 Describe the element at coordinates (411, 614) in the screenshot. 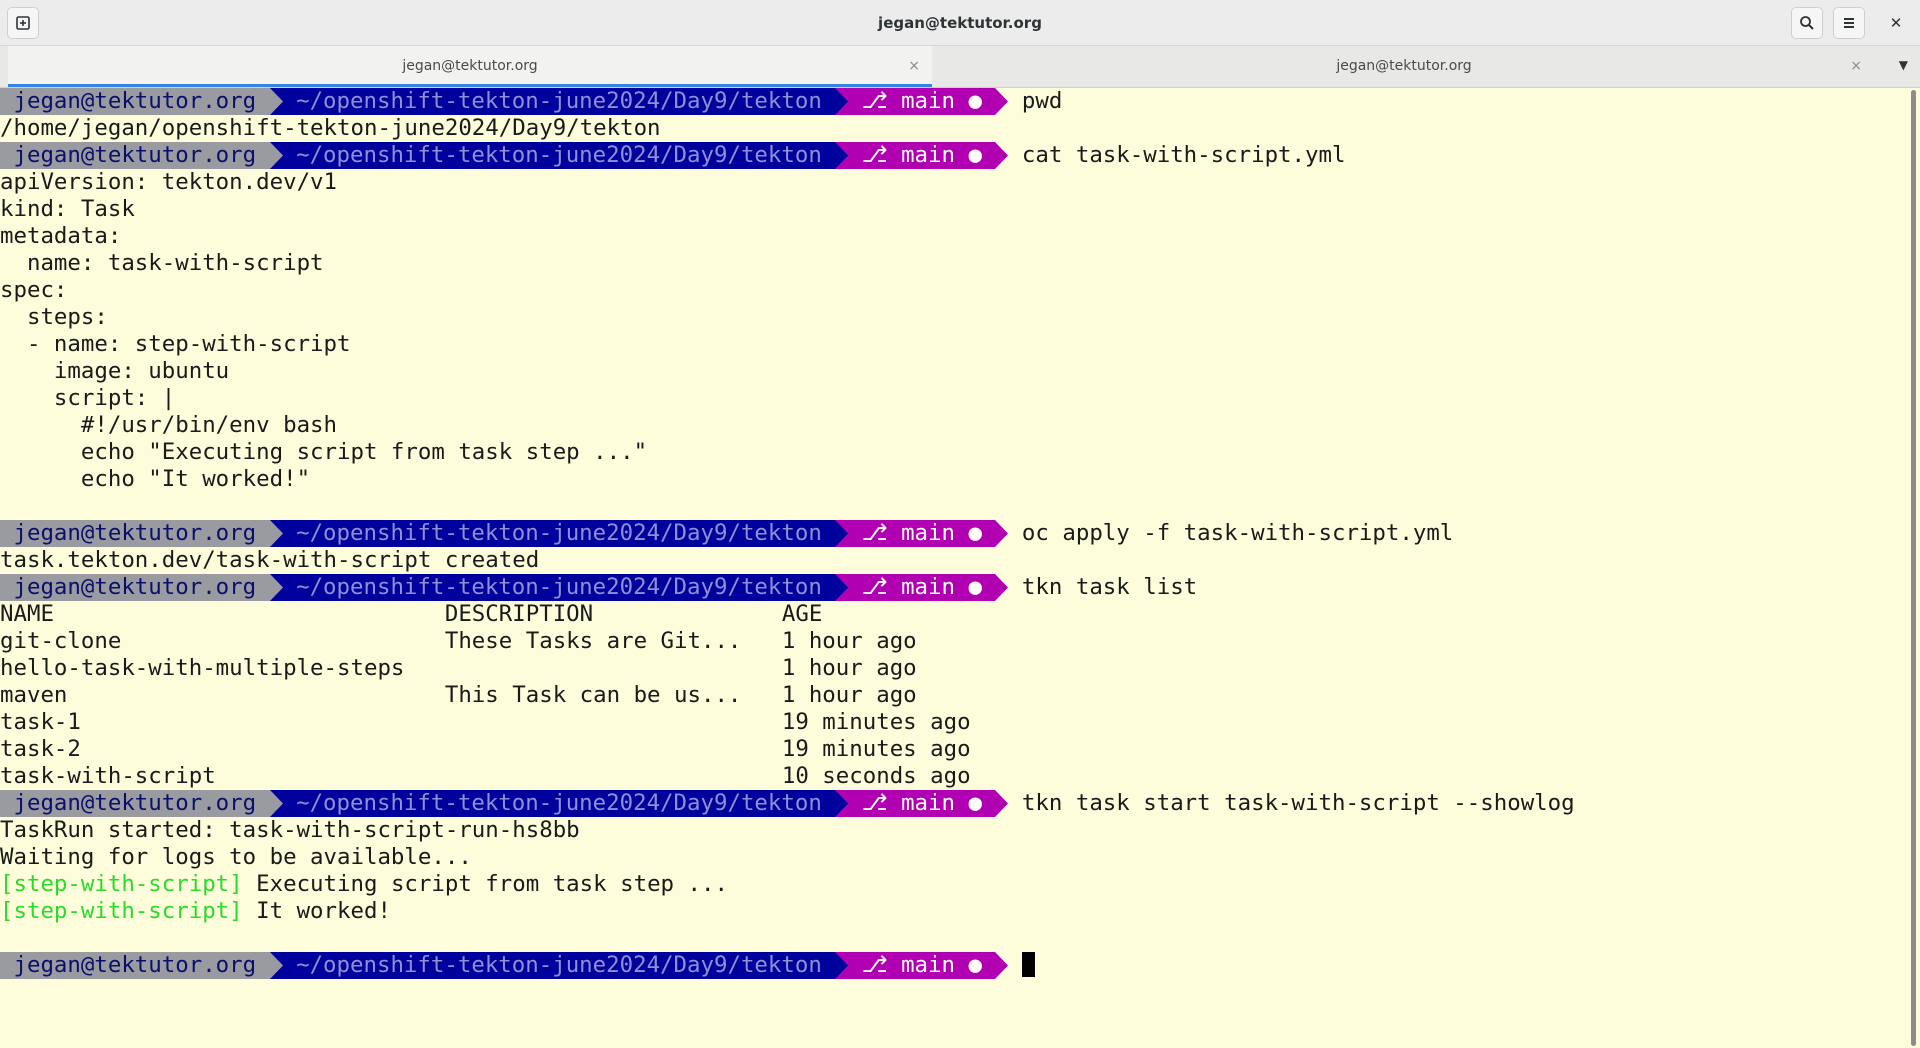

I see `output-line: NAME DESCRIPTION AGE` at that location.